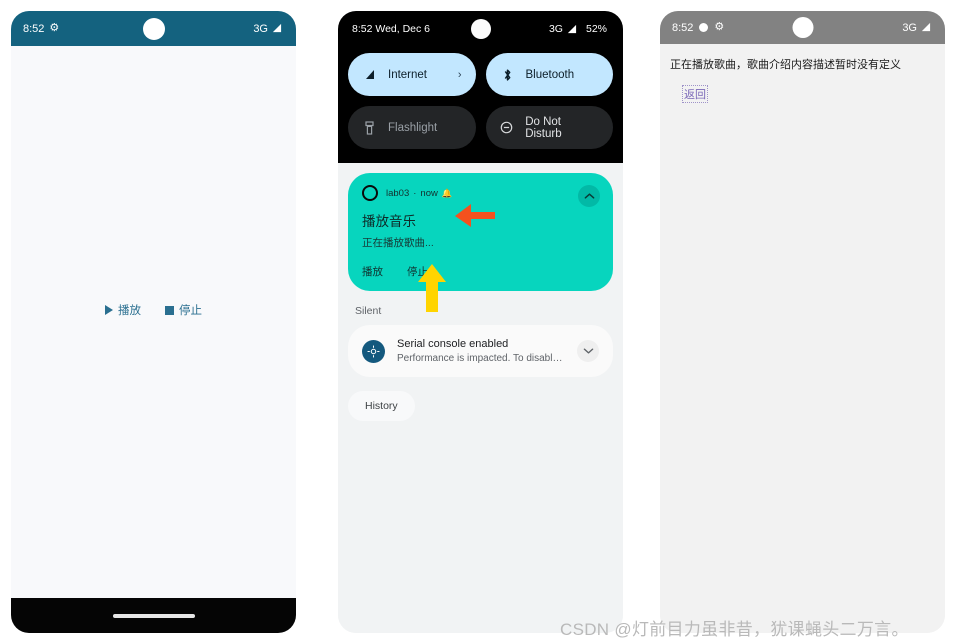 The height and width of the screenshot is (644, 954). I want to click on back-link: 返回, so click(695, 93).